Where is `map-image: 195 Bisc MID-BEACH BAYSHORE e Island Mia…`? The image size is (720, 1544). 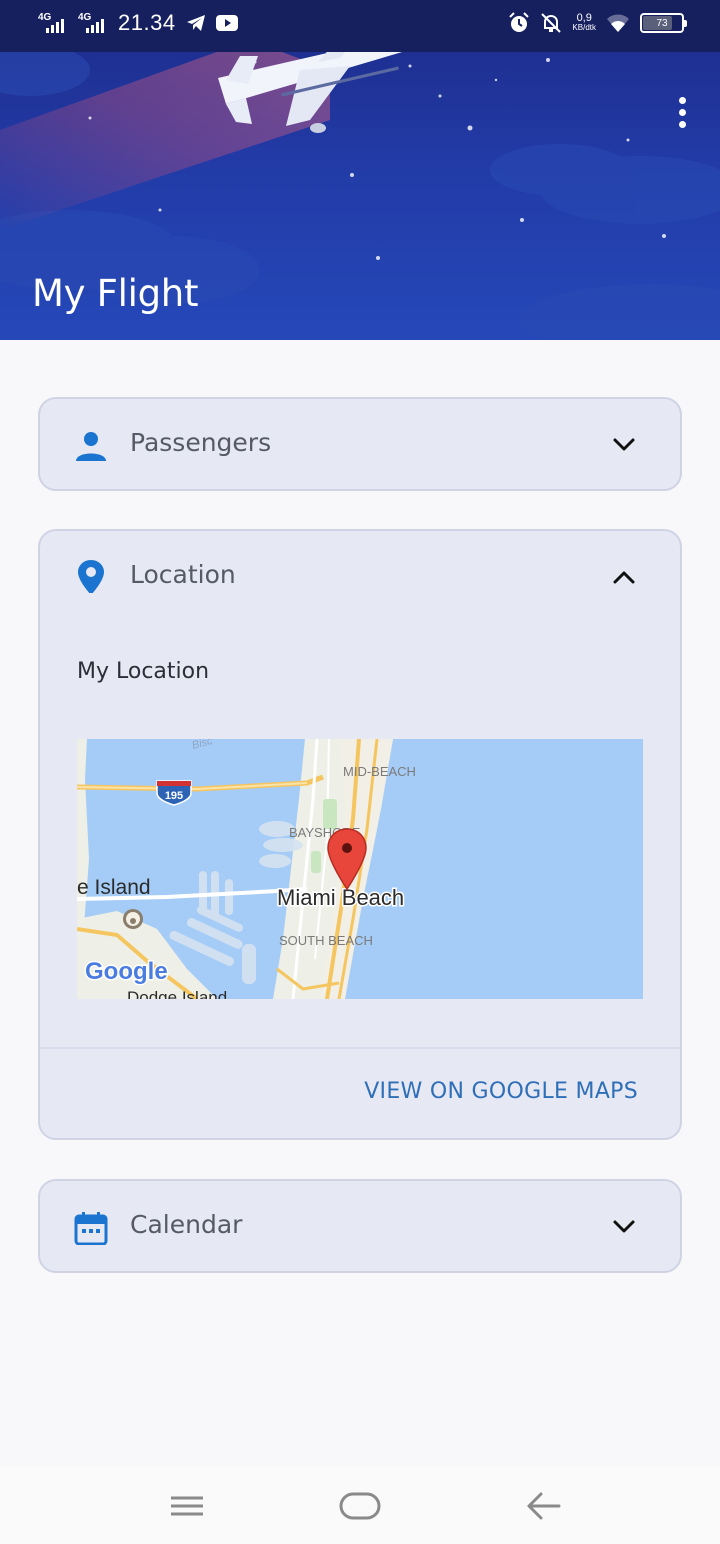 map-image: 195 Bisc MID-BEACH BAYSHORE e Island Mia… is located at coordinates (360, 869).